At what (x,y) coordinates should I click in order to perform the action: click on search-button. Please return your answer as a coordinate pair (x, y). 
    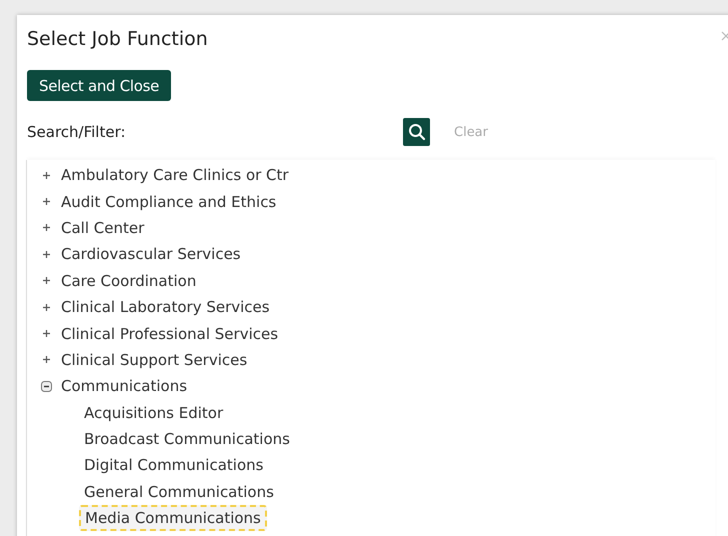
    Looking at the image, I should click on (416, 132).